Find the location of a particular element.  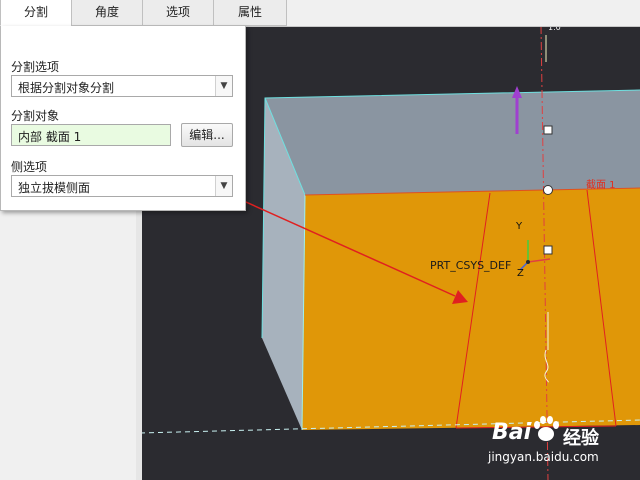

side-options-dropdown: 独立拔模侧面 ▼ is located at coordinates (122, 186).